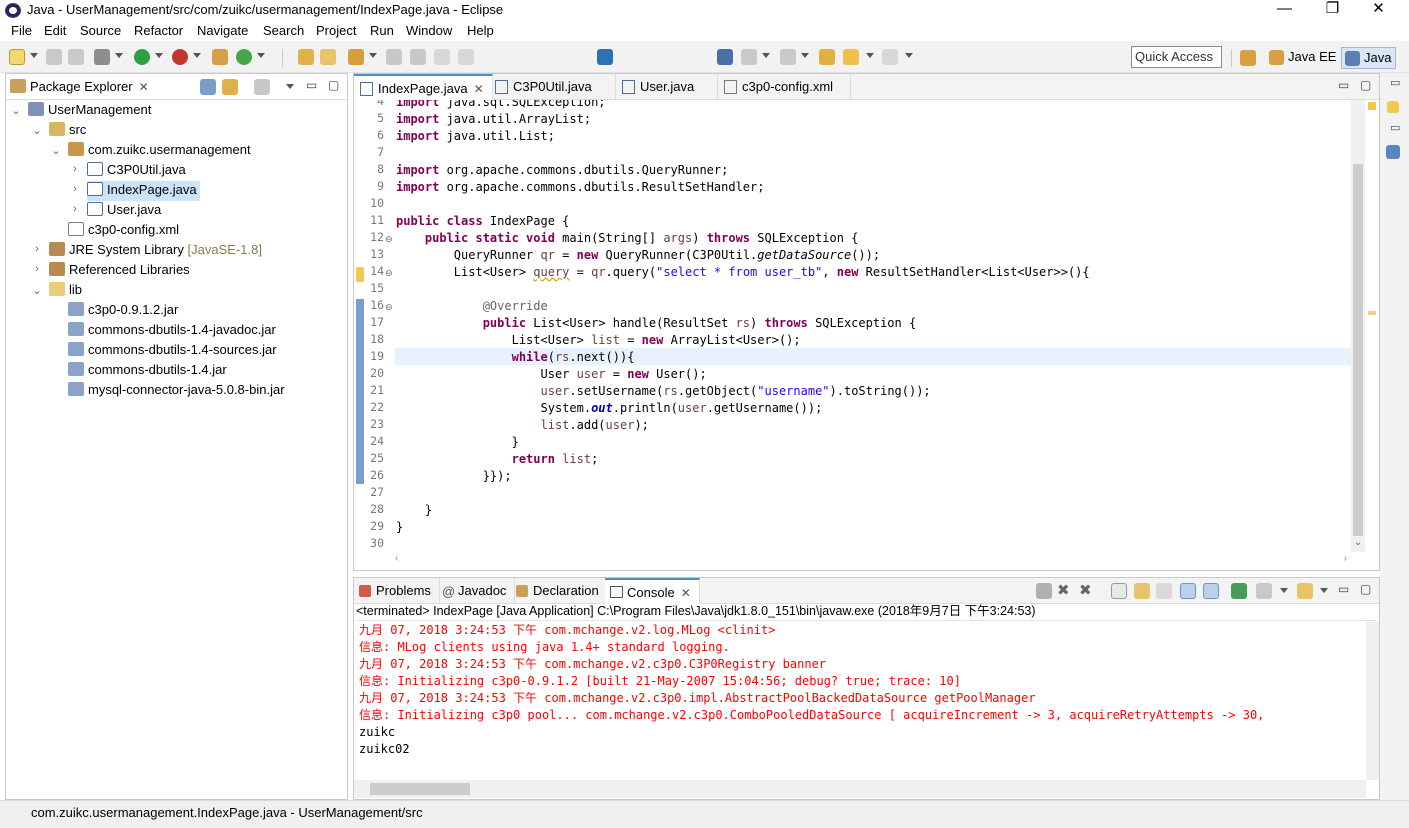 This screenshot has height=828, width=1409. Describe the element at coordinates (306, 57) in the screenshot. I see `open-type-icon` at that location.